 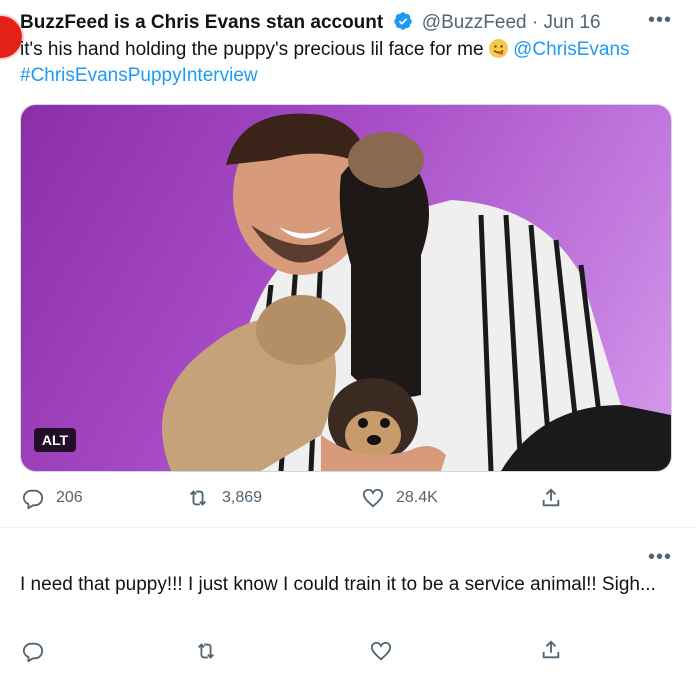 I want to click on tweet-divider, so click(x=348, y=527).